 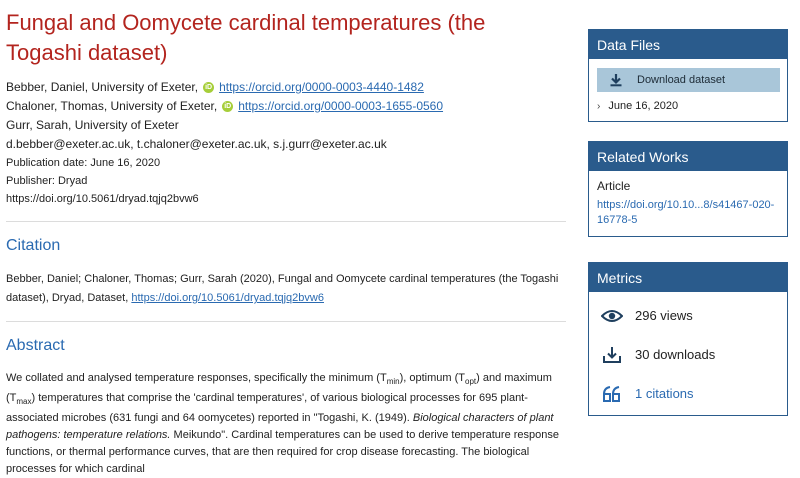 I want to click on author-name: Bebber, Daniel, University of Exeter,, so click(x=102, y=87).